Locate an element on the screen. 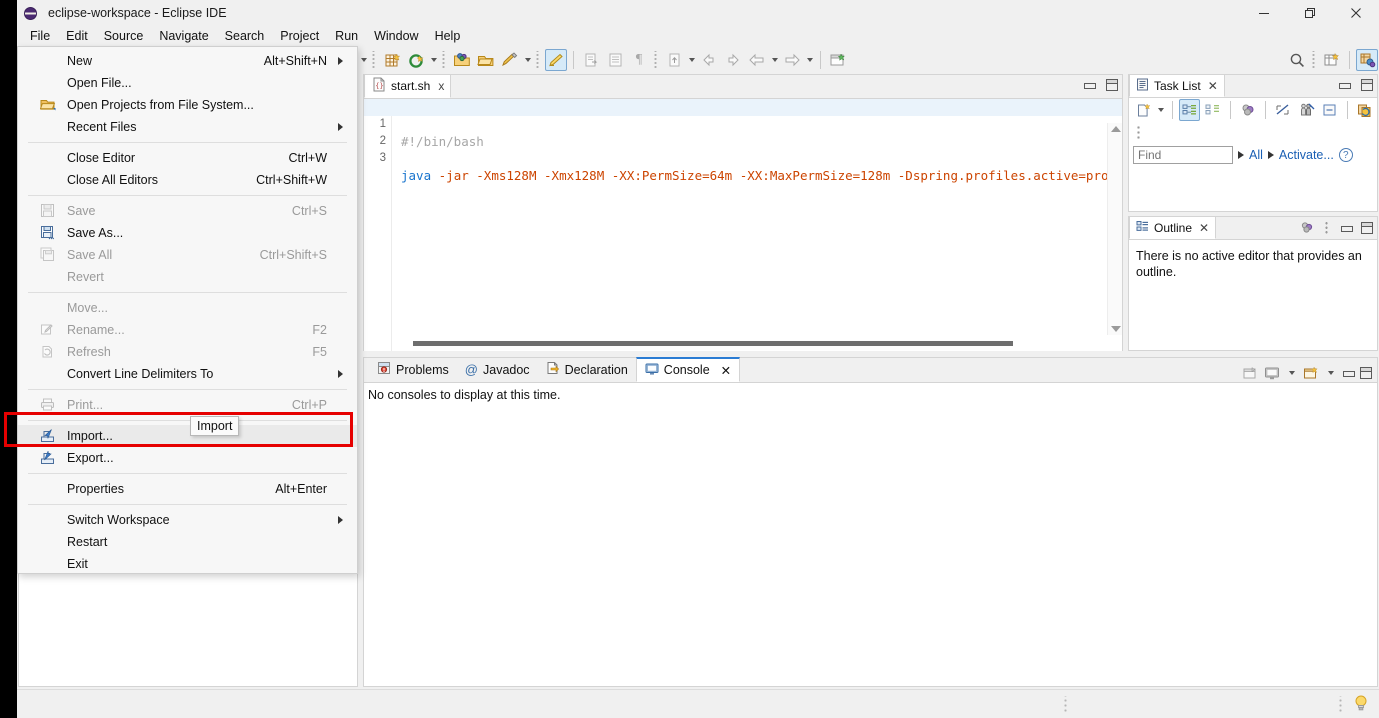 The image size is (1379, 718). menu-search: Search is located at coordinates (245, 36).